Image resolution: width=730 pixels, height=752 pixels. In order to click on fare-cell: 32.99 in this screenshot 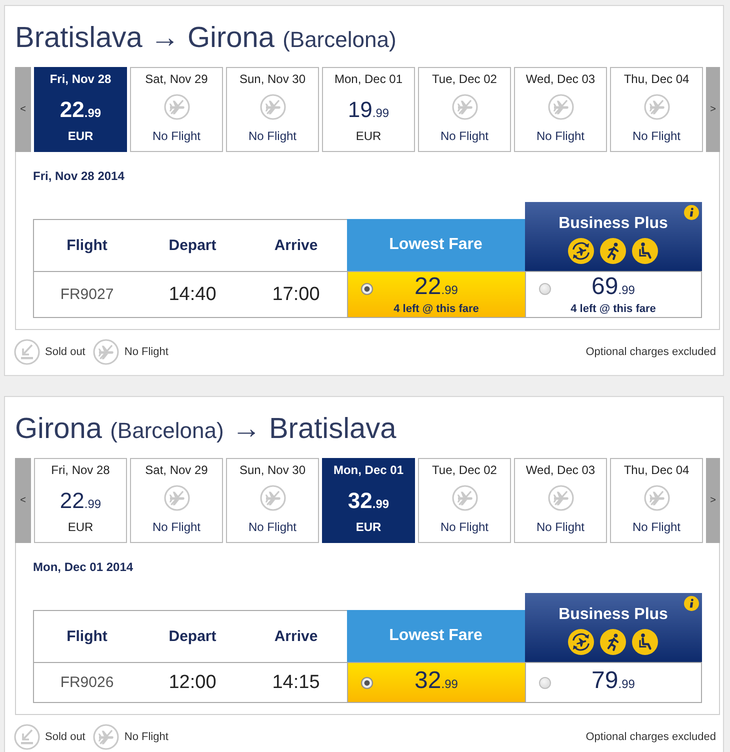, I will do `click(435, 683)`.